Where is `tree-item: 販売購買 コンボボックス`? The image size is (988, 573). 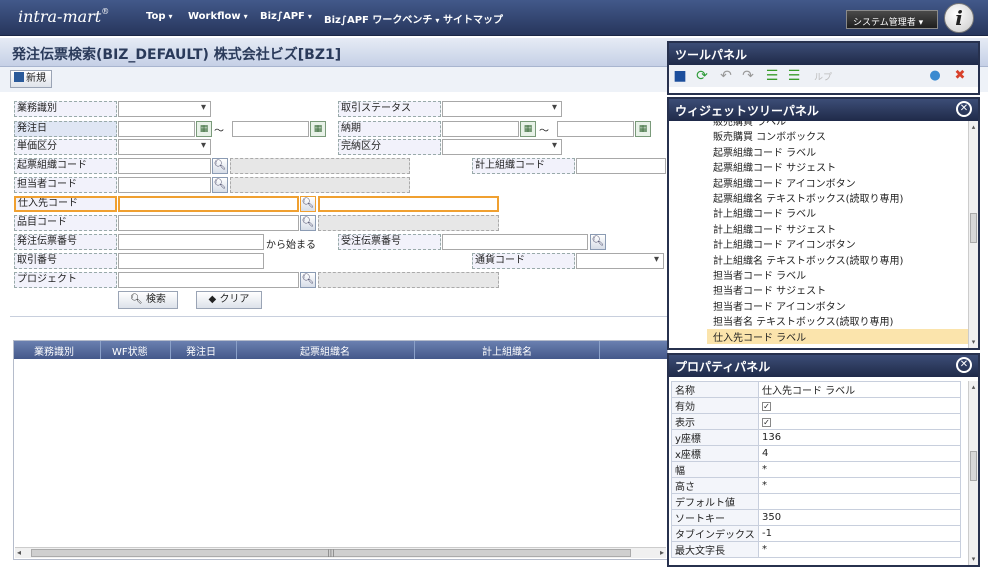 tree-item: 販売購買 コンボボックス is located at coordinates (769, 135).